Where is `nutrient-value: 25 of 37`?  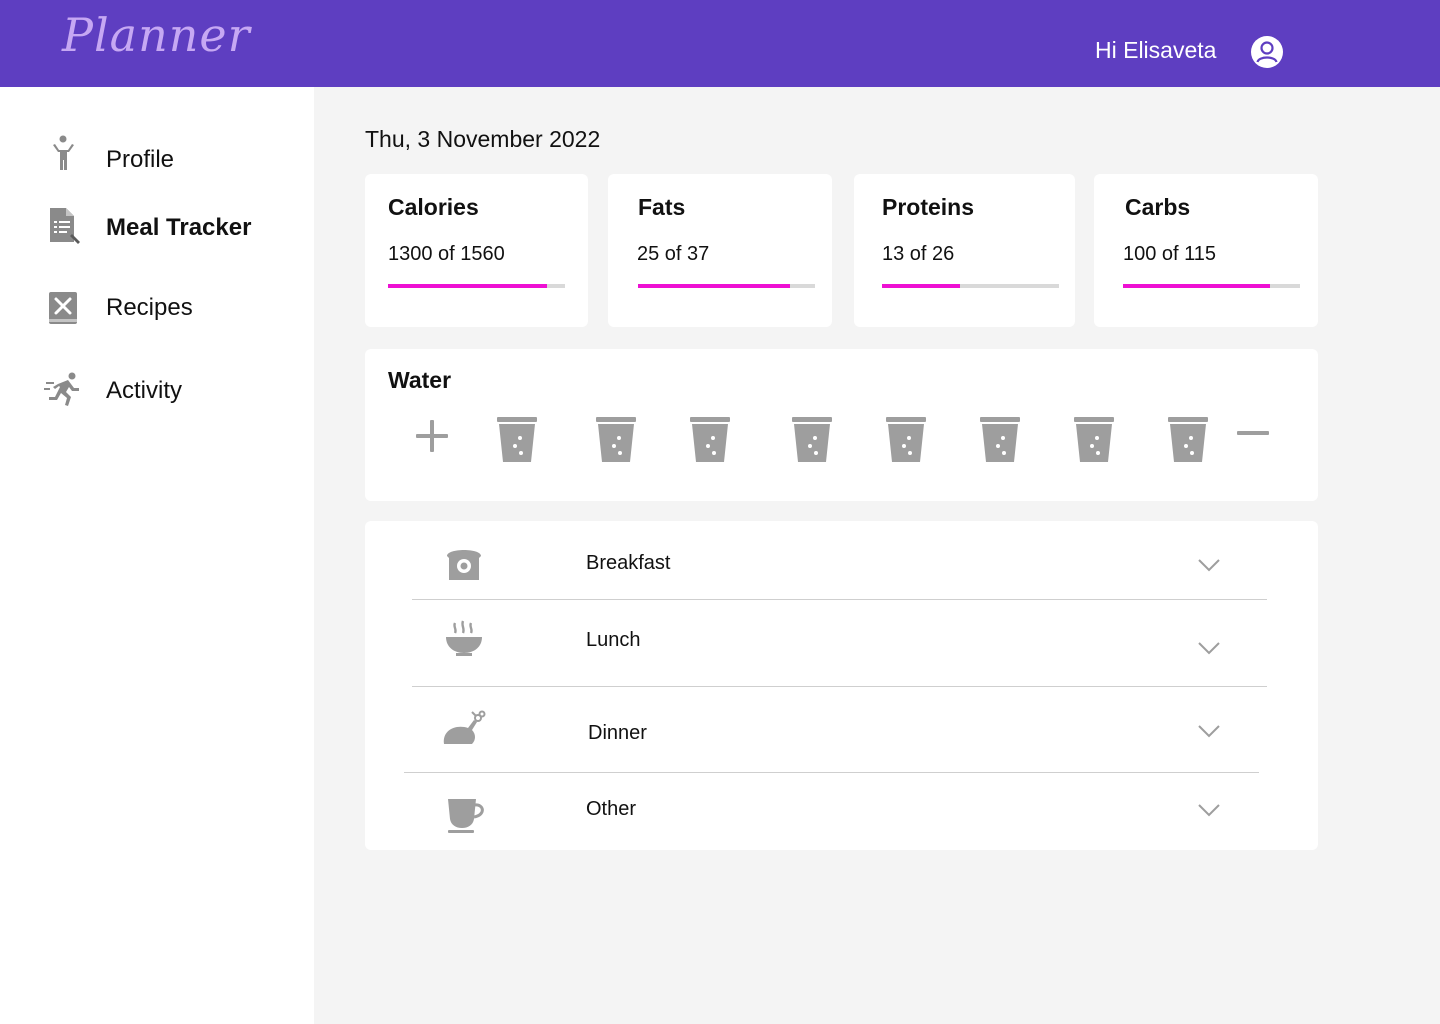 nutrient-value: 25 of 37 is located at coordinates (673, 254).